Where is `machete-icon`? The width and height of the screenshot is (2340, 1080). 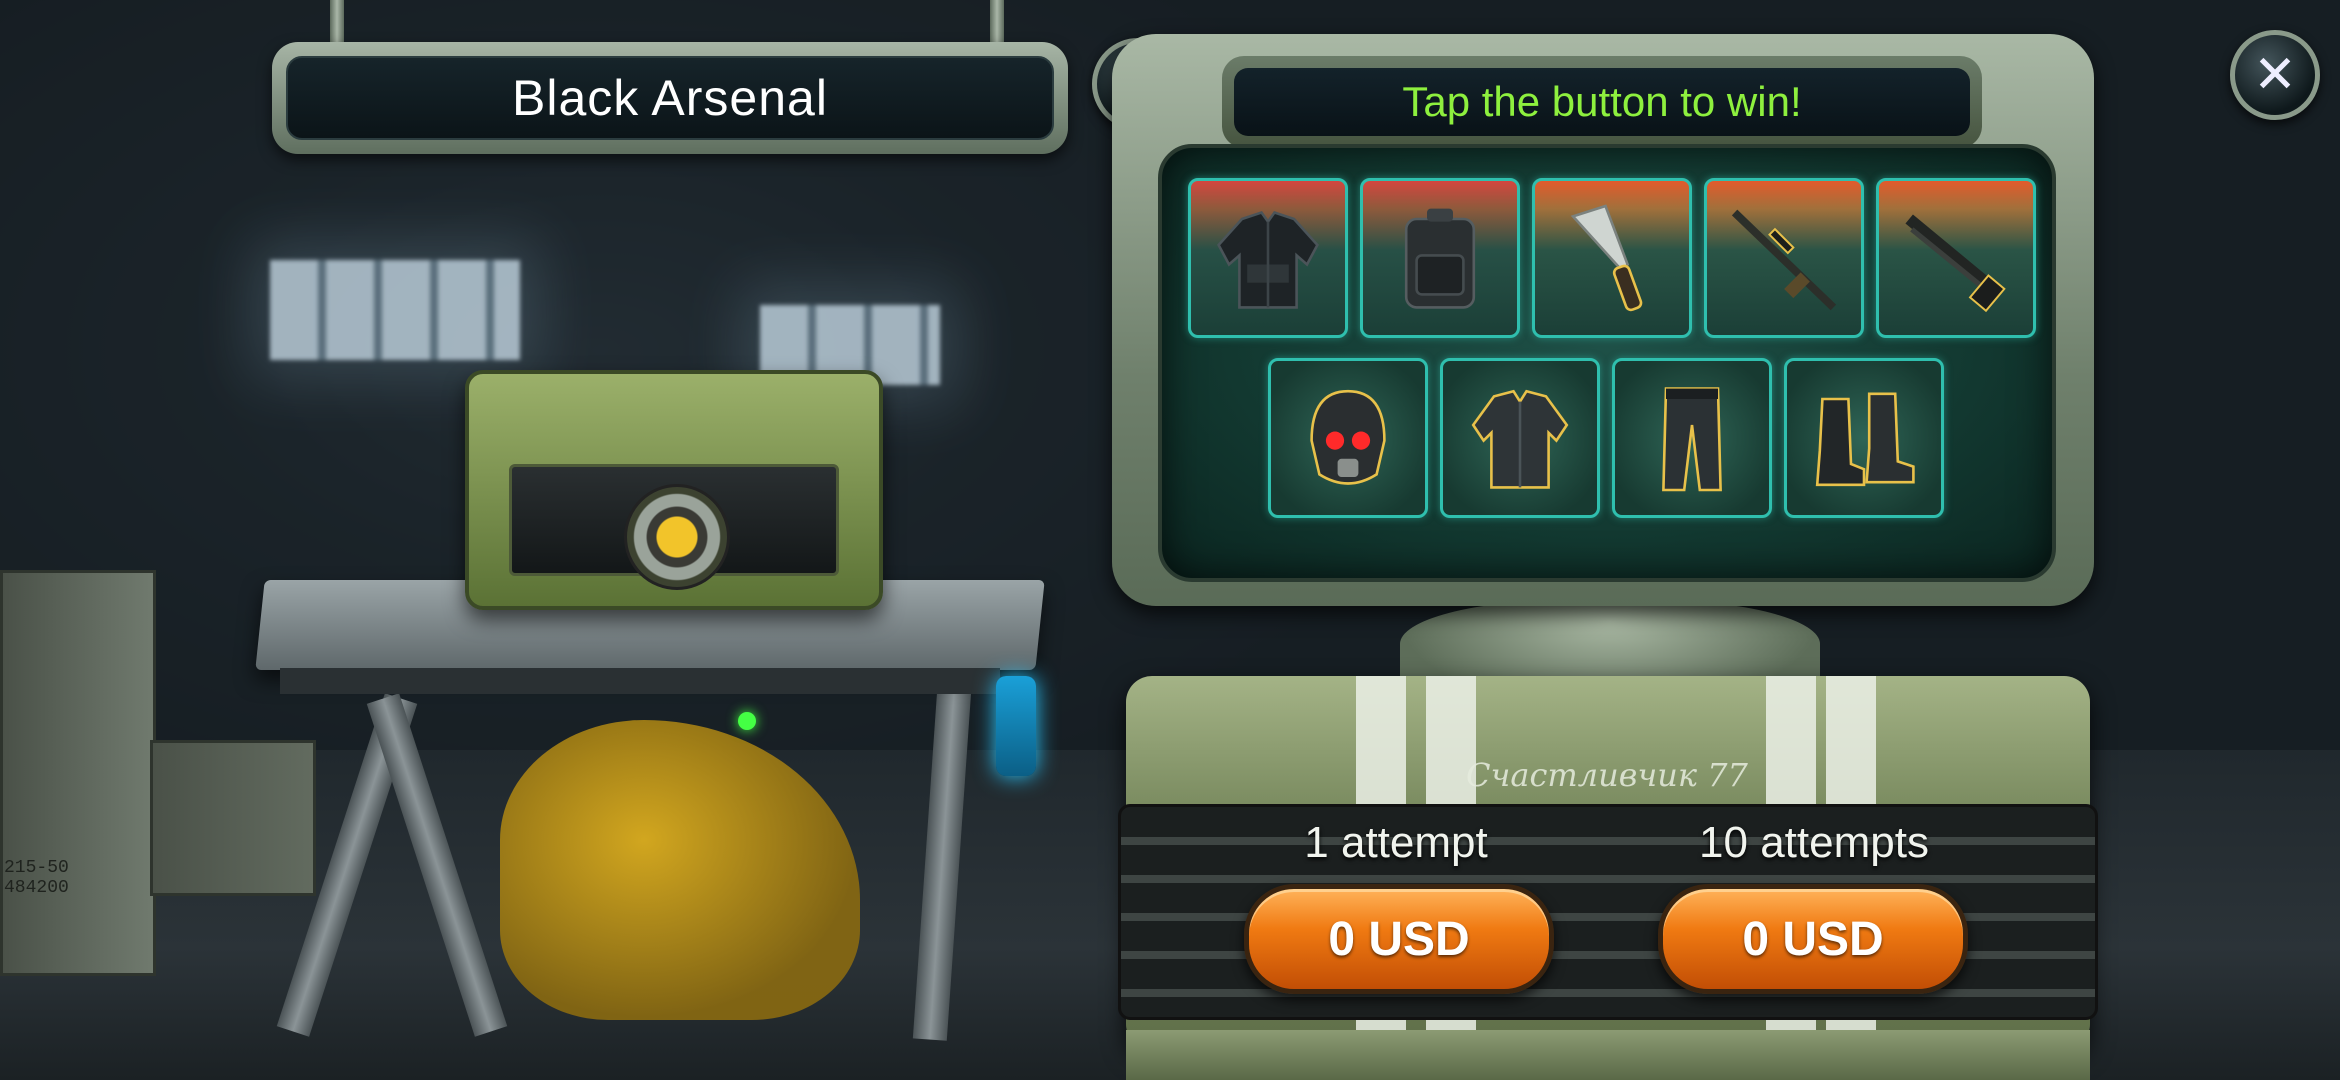
machete-icon is located at coordinates (1606, 258).